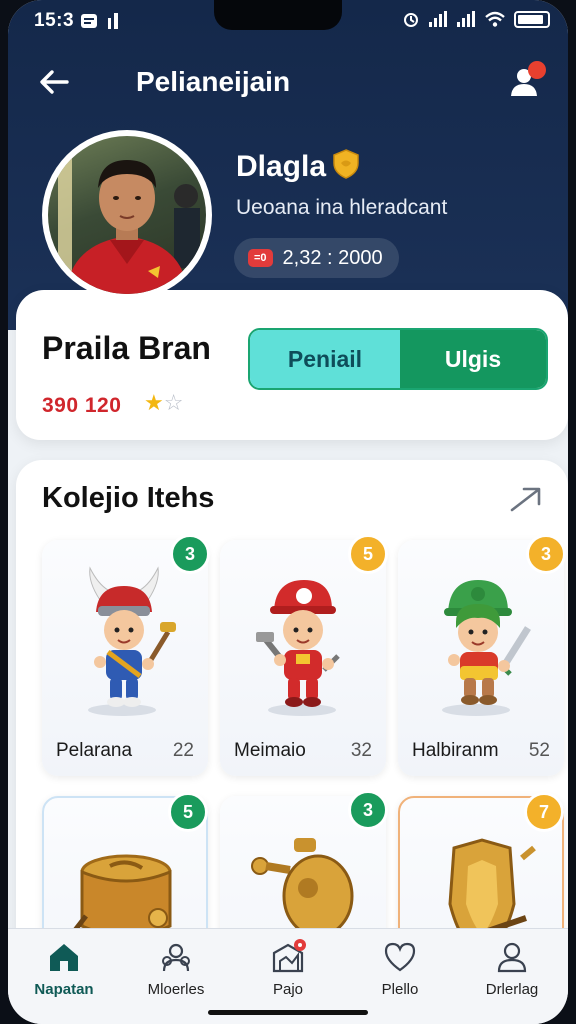 The height and width of the screenshot is (1024, 576). Describe the element at coordinates (100, 21) in the screenshot. I see `status-left-icon-group` at that location.